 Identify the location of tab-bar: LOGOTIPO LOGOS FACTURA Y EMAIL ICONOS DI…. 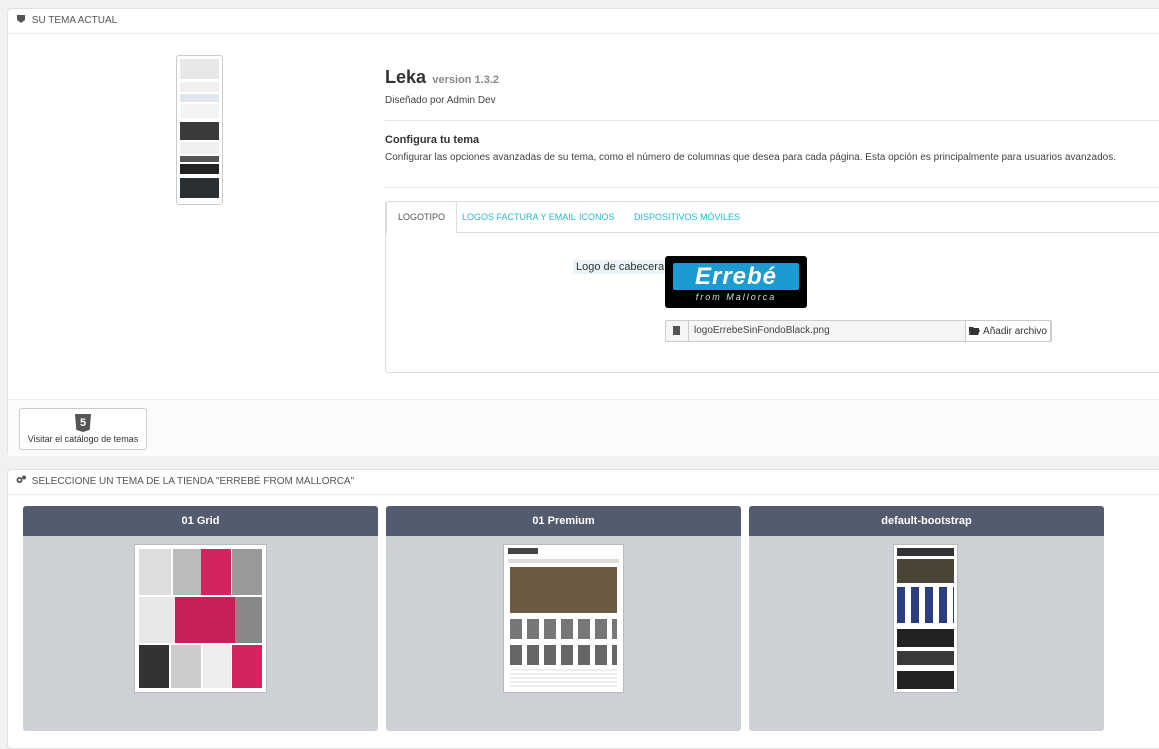
(772, 217).